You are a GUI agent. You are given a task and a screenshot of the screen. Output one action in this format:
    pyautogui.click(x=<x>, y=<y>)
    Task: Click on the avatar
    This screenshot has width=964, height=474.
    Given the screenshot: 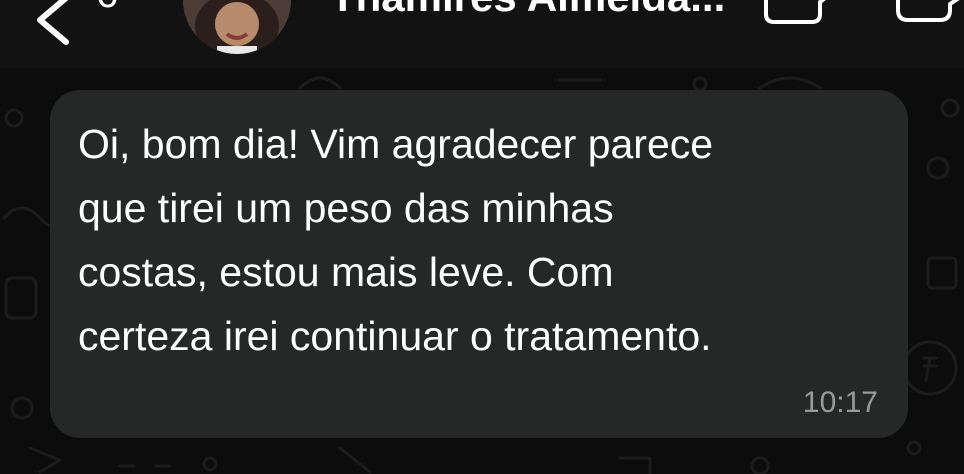 What is the action you would take?
    pyautogui.click(x=237, y=27)
    